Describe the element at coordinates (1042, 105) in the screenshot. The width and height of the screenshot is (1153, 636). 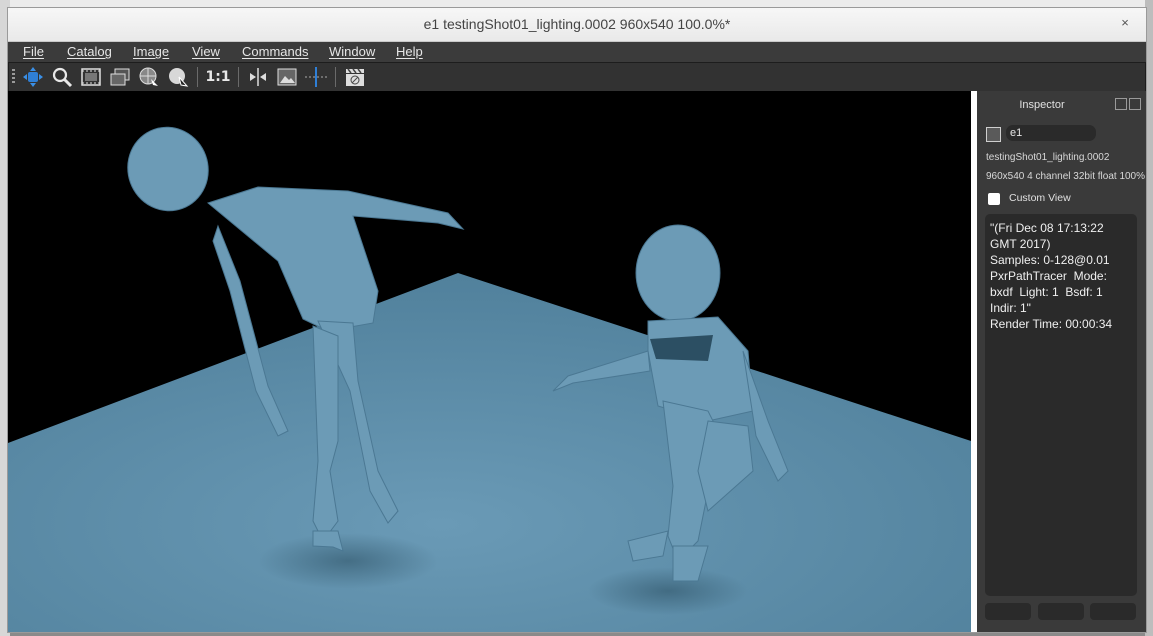
I see `inspector-title: Inspector` at that location.